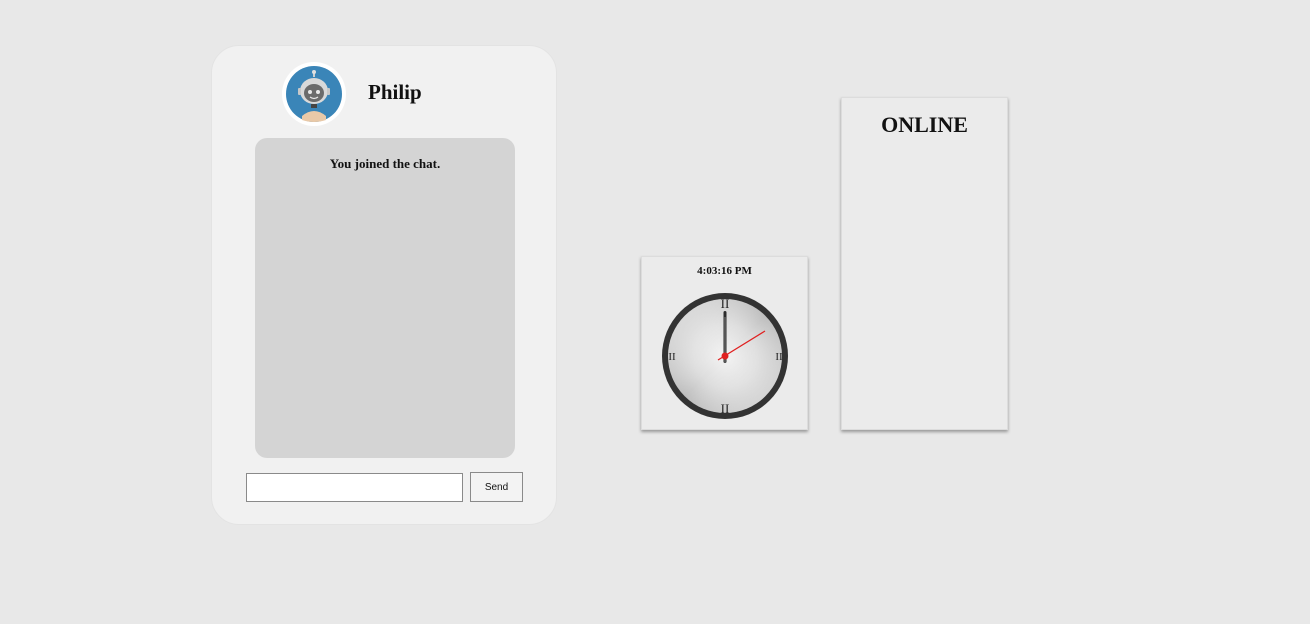  What do you see at coordinates (724, 271) in the screenshot?
I see `digital-clock: 4:03:16 PM` at bounding box center [724, 271].